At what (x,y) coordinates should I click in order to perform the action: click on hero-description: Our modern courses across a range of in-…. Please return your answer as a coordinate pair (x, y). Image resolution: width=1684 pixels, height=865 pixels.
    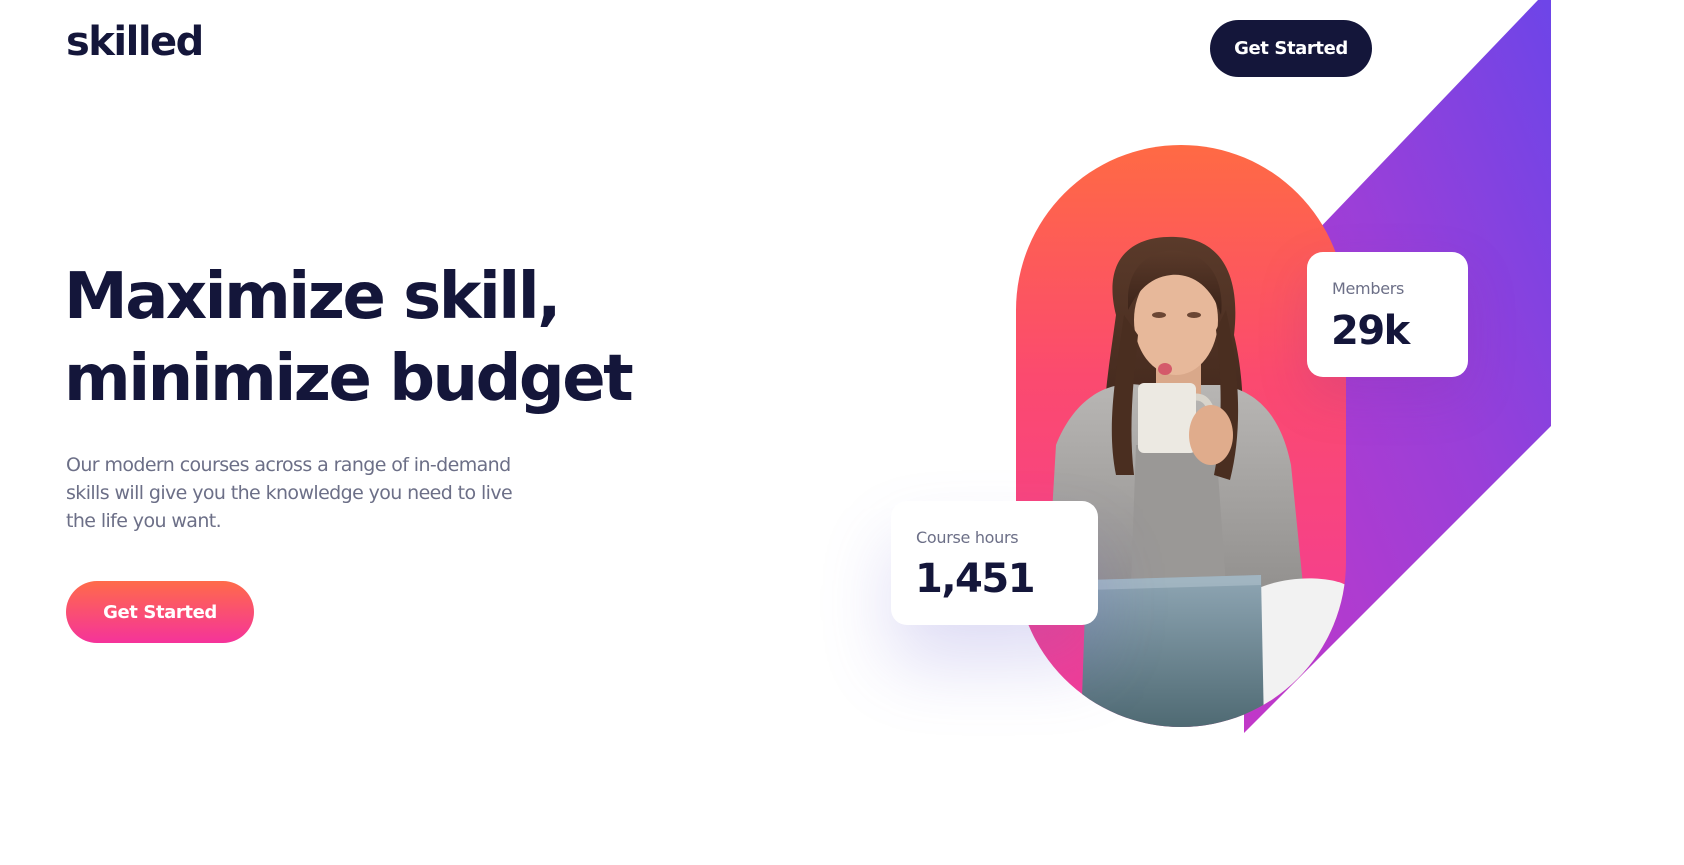
    Looking at the image, I should click on (289, 493).